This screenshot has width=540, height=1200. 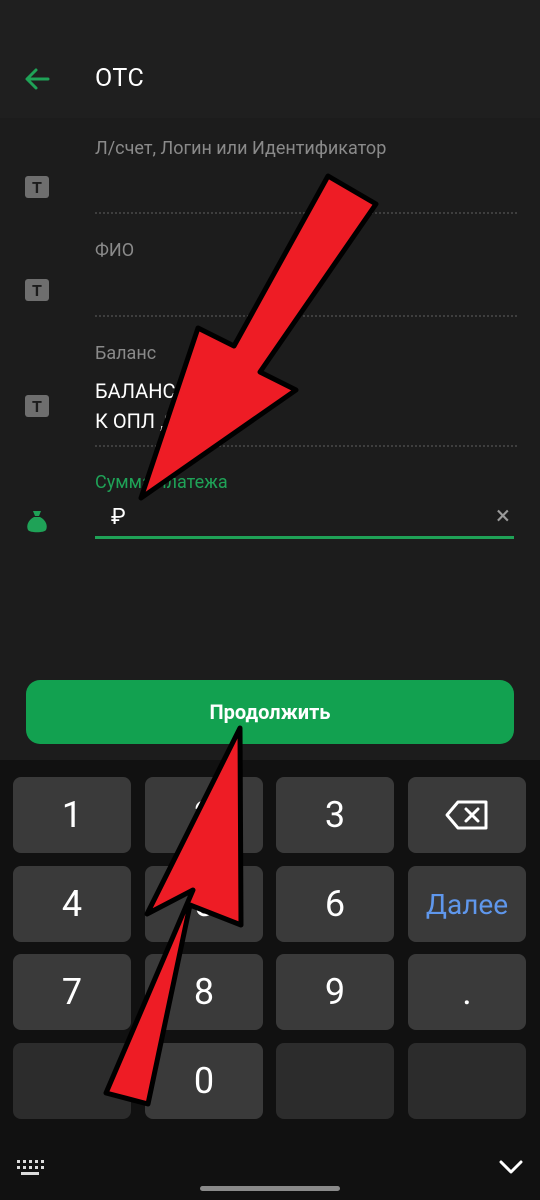 I want to click on backspace-key, so click(x=467, y=815).